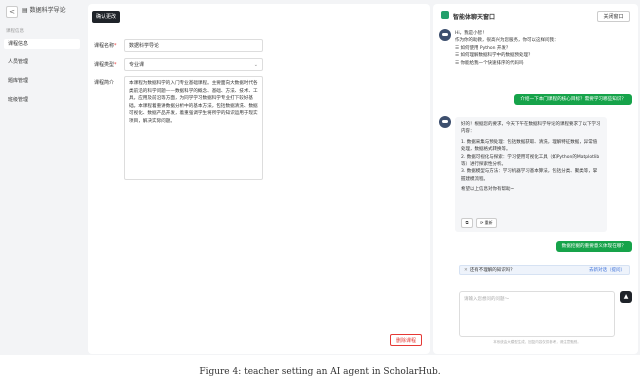 This screenshot has height=379, width=640. I want to click on course-name-label-text: 课程名称, so click(104, 46).